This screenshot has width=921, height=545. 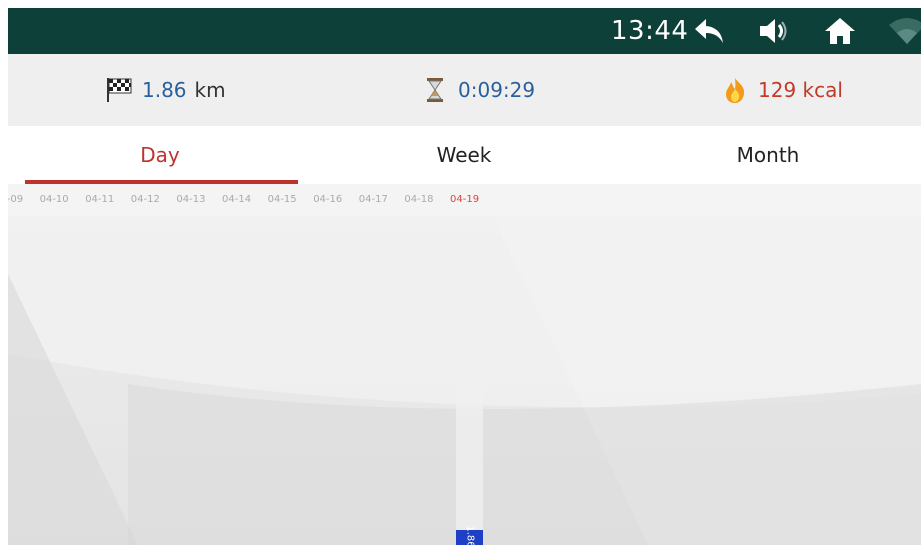 I want to click on tab-day: Day, so click(x=160, y=155).